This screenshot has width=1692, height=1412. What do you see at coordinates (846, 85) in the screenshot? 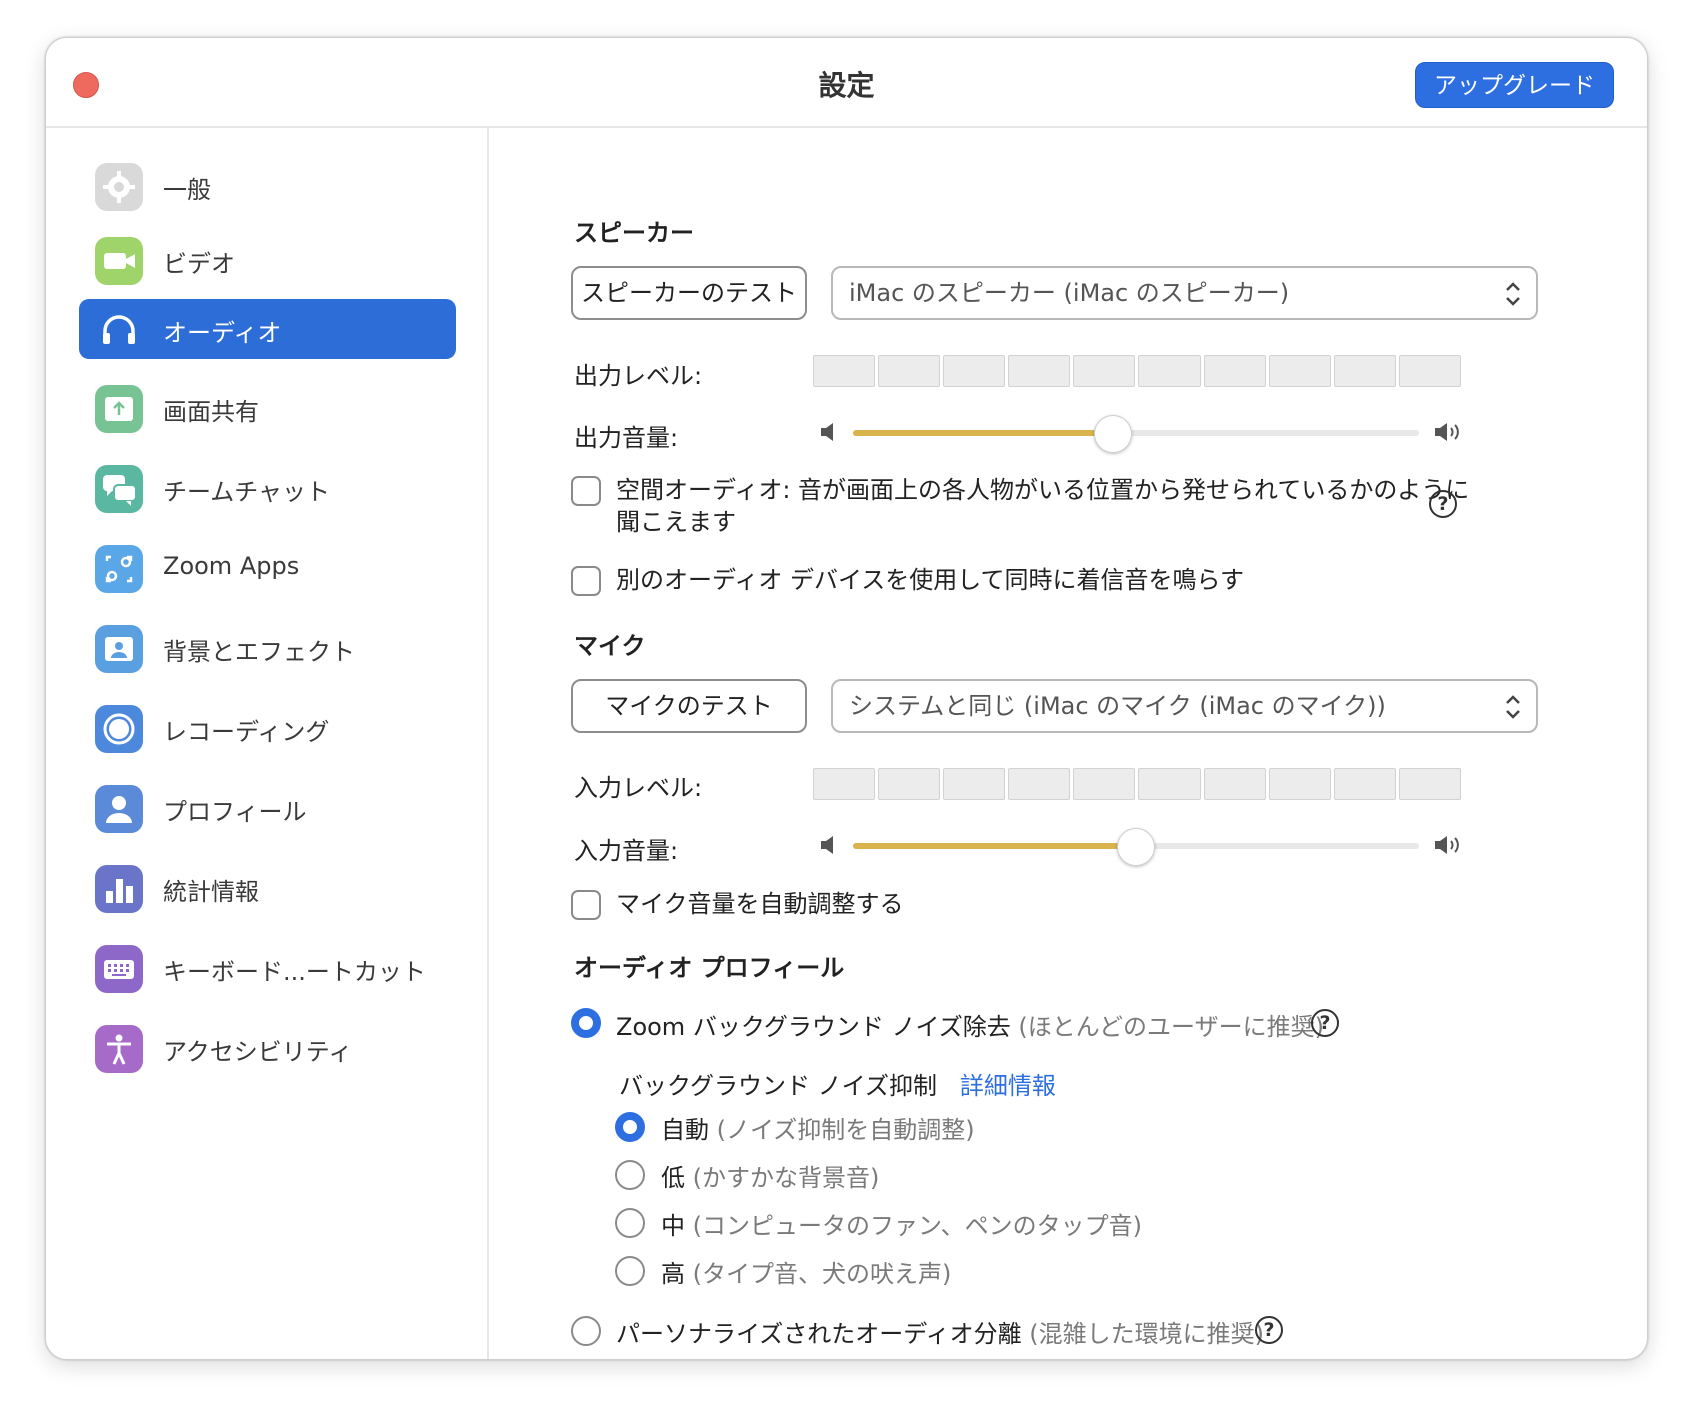
I see `window-title: 設定` at bounding box center [846, 85].